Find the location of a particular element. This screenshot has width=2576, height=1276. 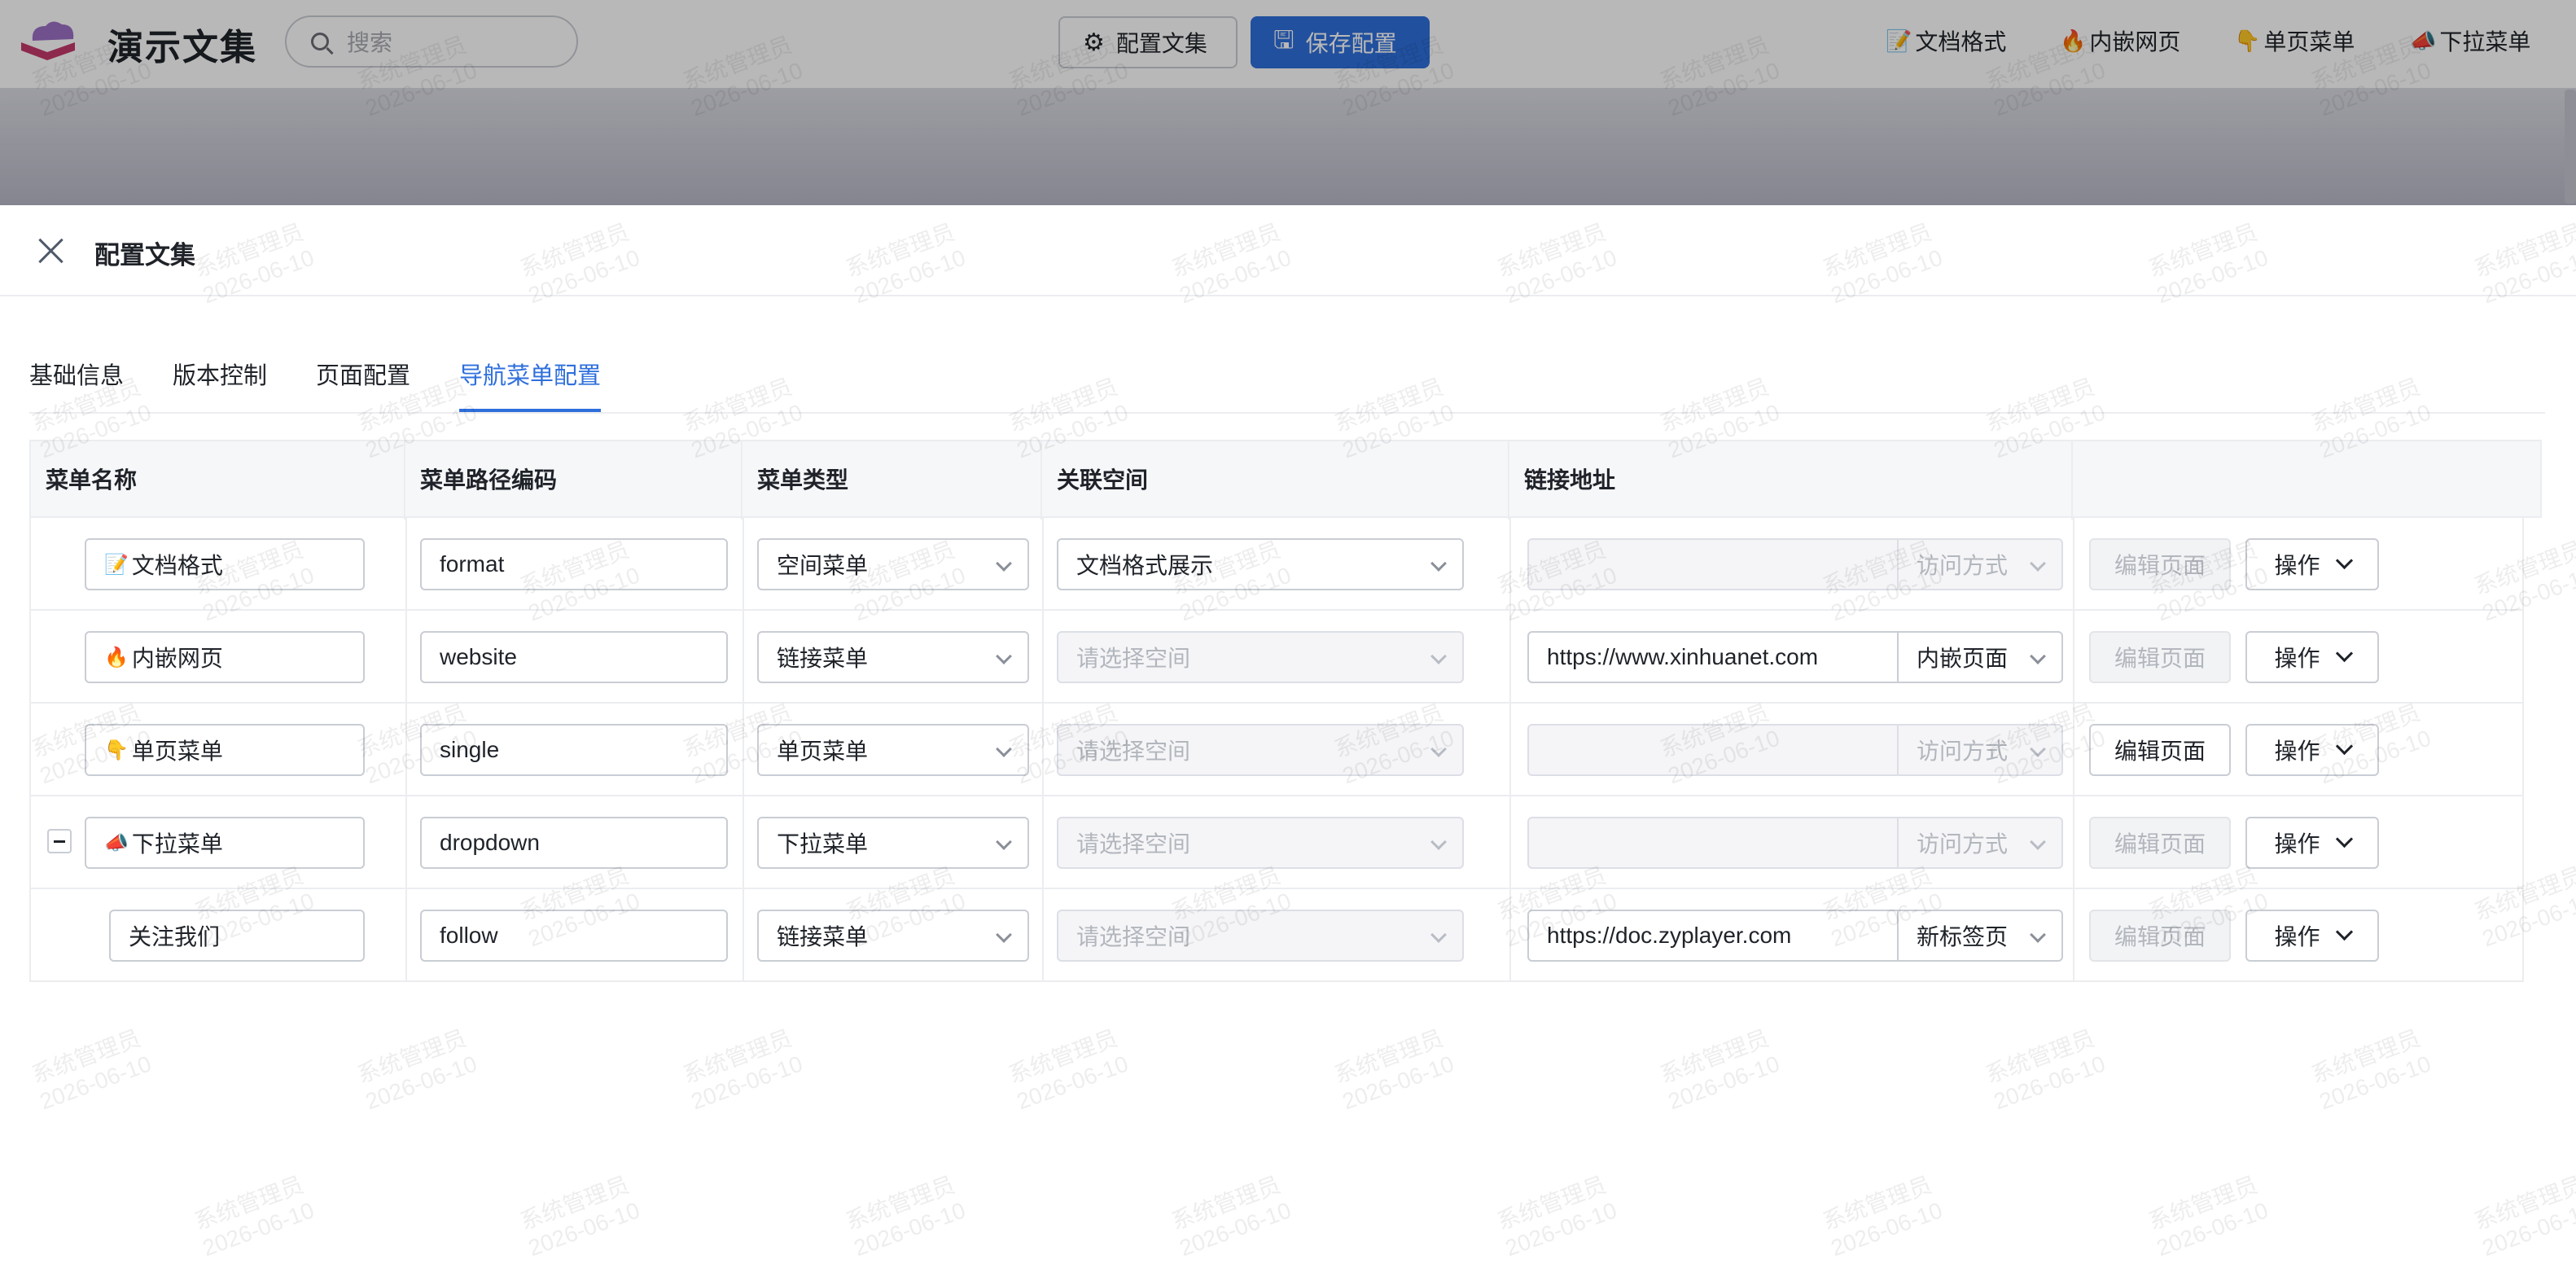

tab-version-control: 版本控制 is located at coordinates (220, 385).